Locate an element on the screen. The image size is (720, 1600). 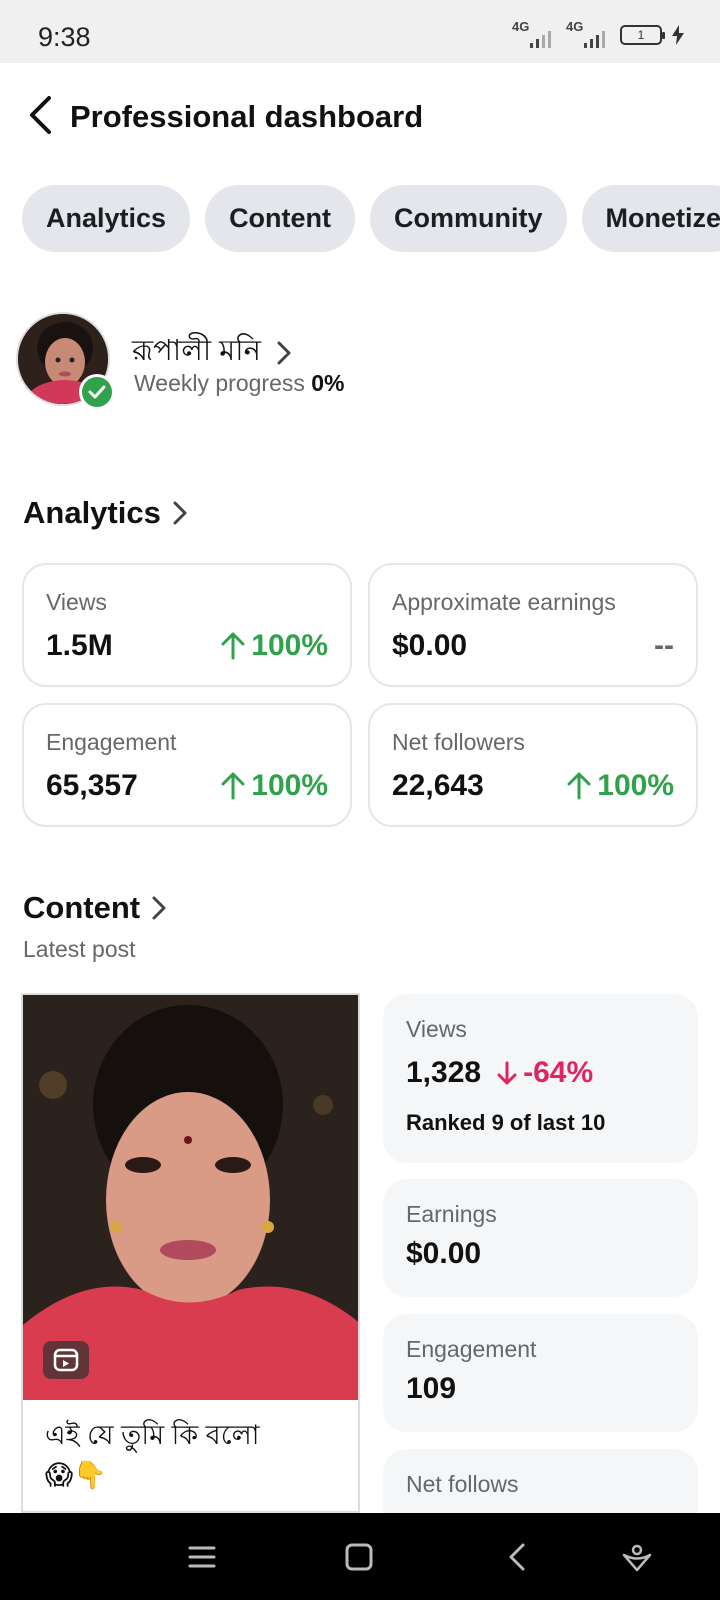
card-value: $0.00 is located at coordinates (430, 645).